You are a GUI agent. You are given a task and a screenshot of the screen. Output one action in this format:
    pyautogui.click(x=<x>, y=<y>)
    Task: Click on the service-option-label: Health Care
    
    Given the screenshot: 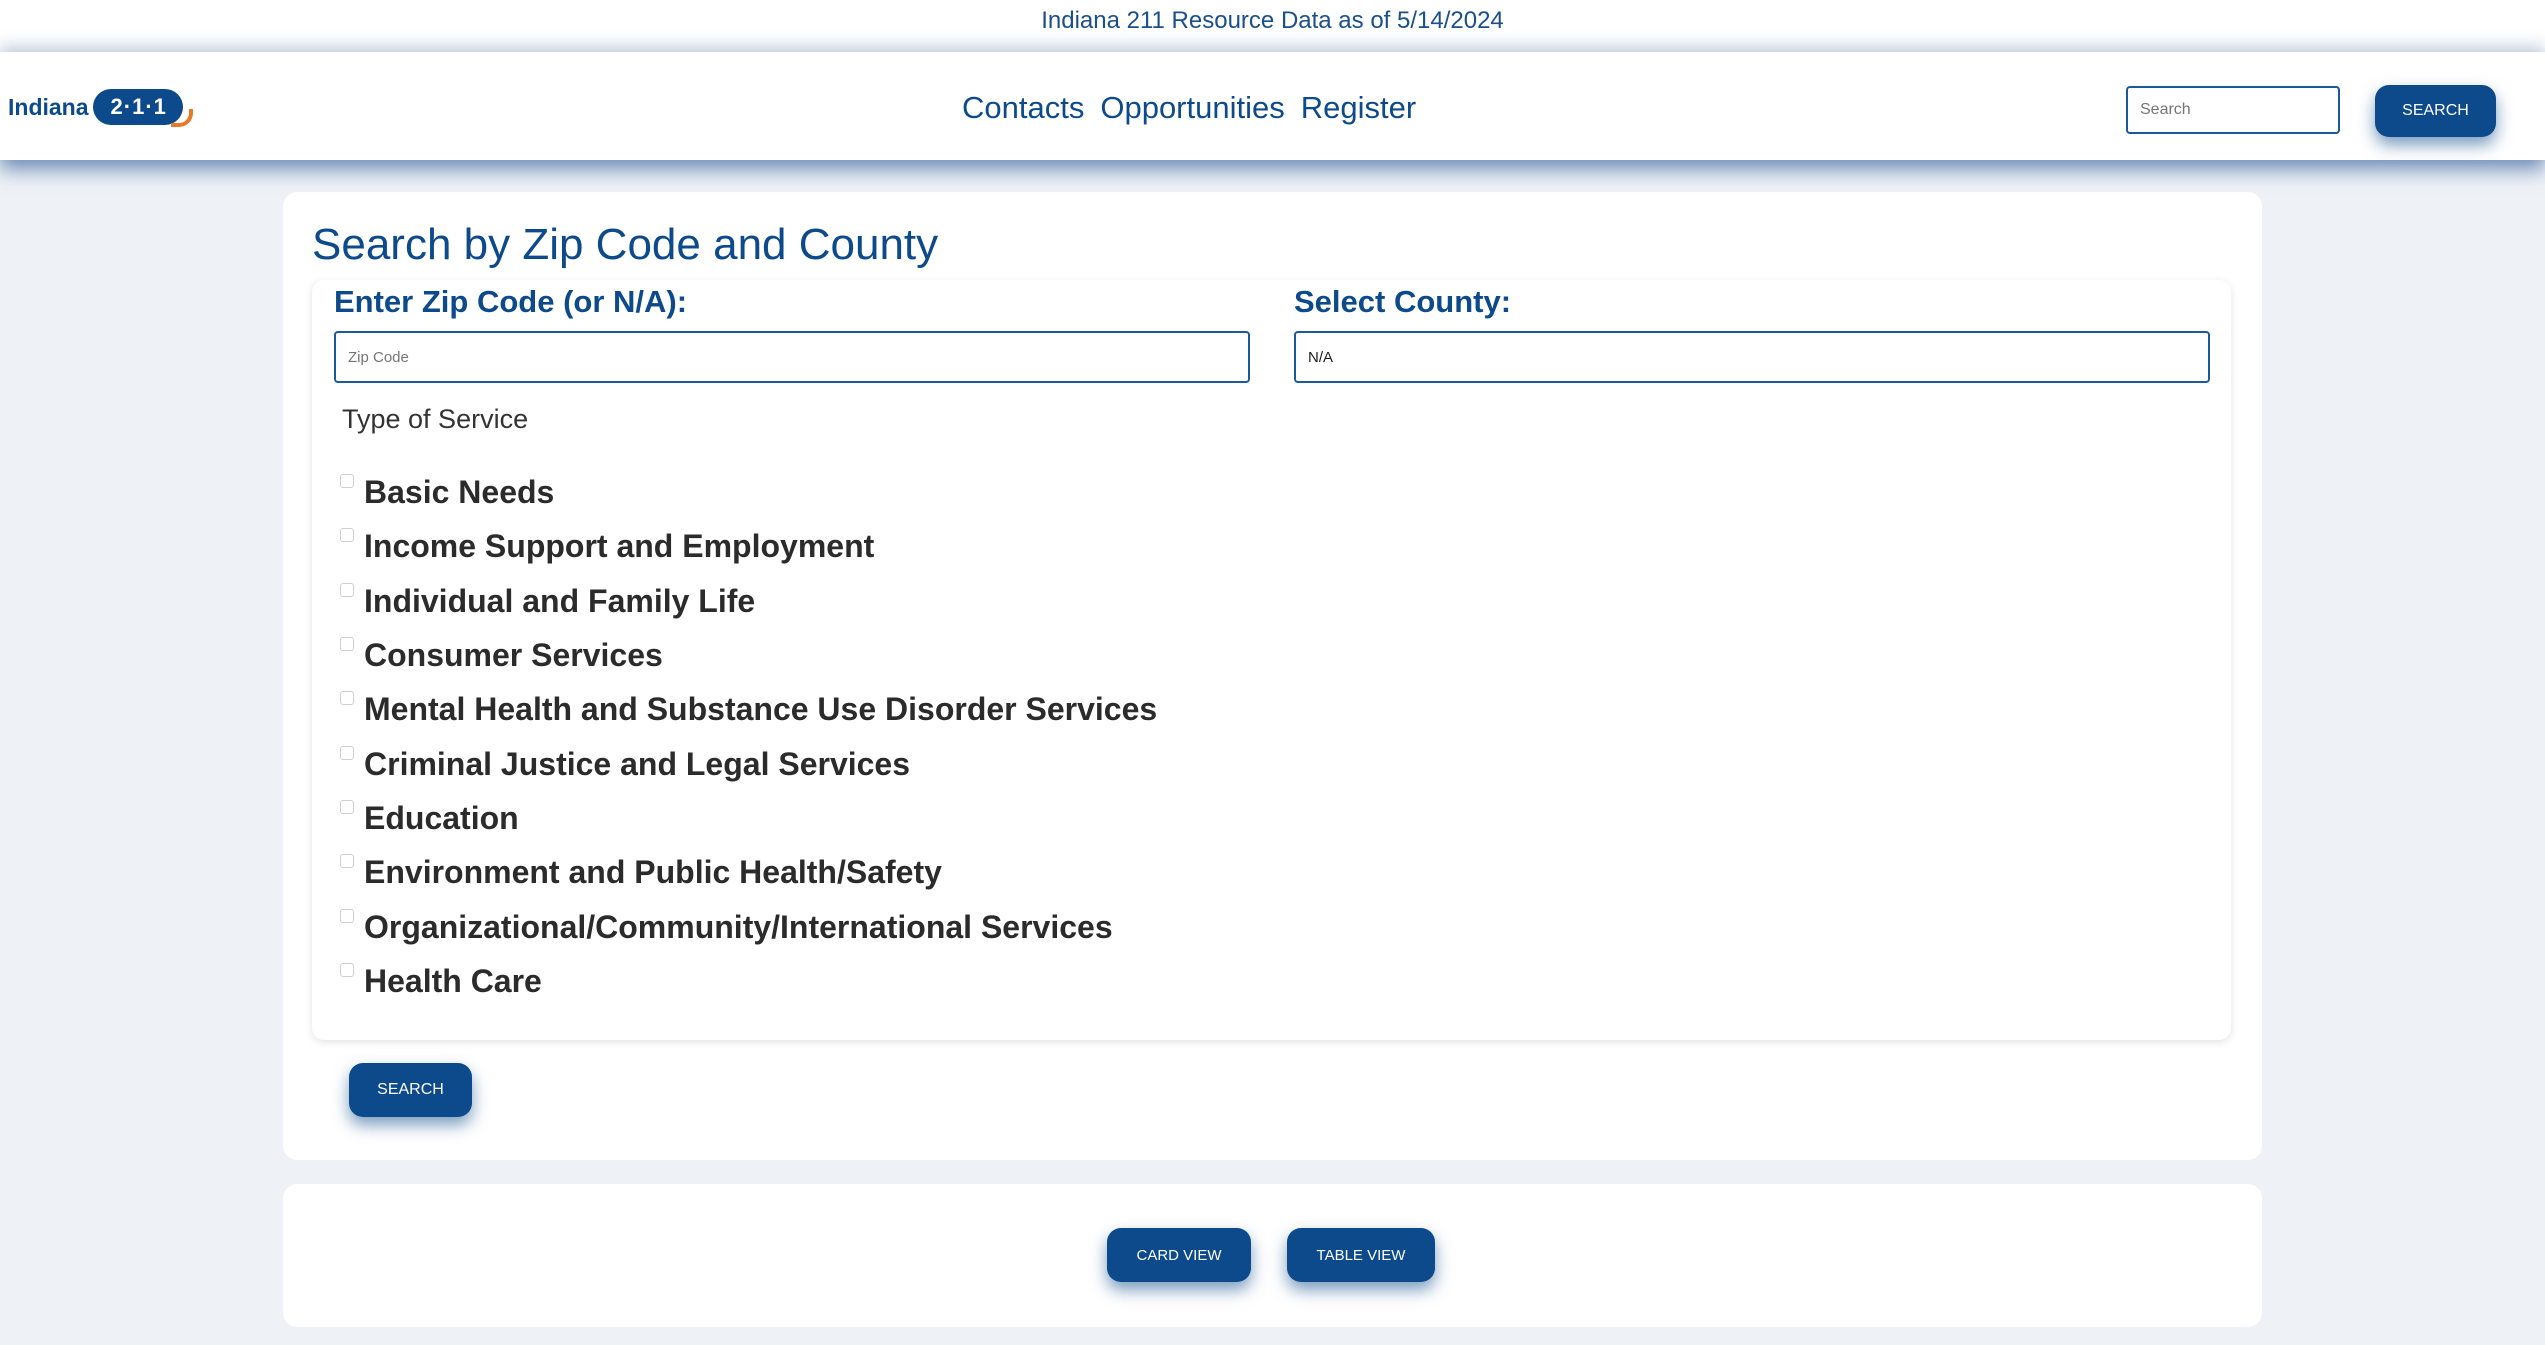 What is the action you would take?
    pyautogui.click(x=453, y=981)
    